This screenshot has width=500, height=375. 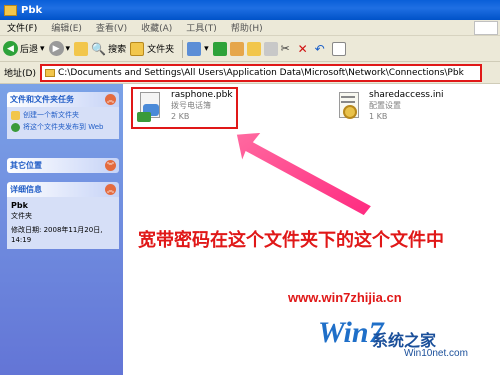 I want to click on folders-button: 文件夹, so click(x=152, y=48).